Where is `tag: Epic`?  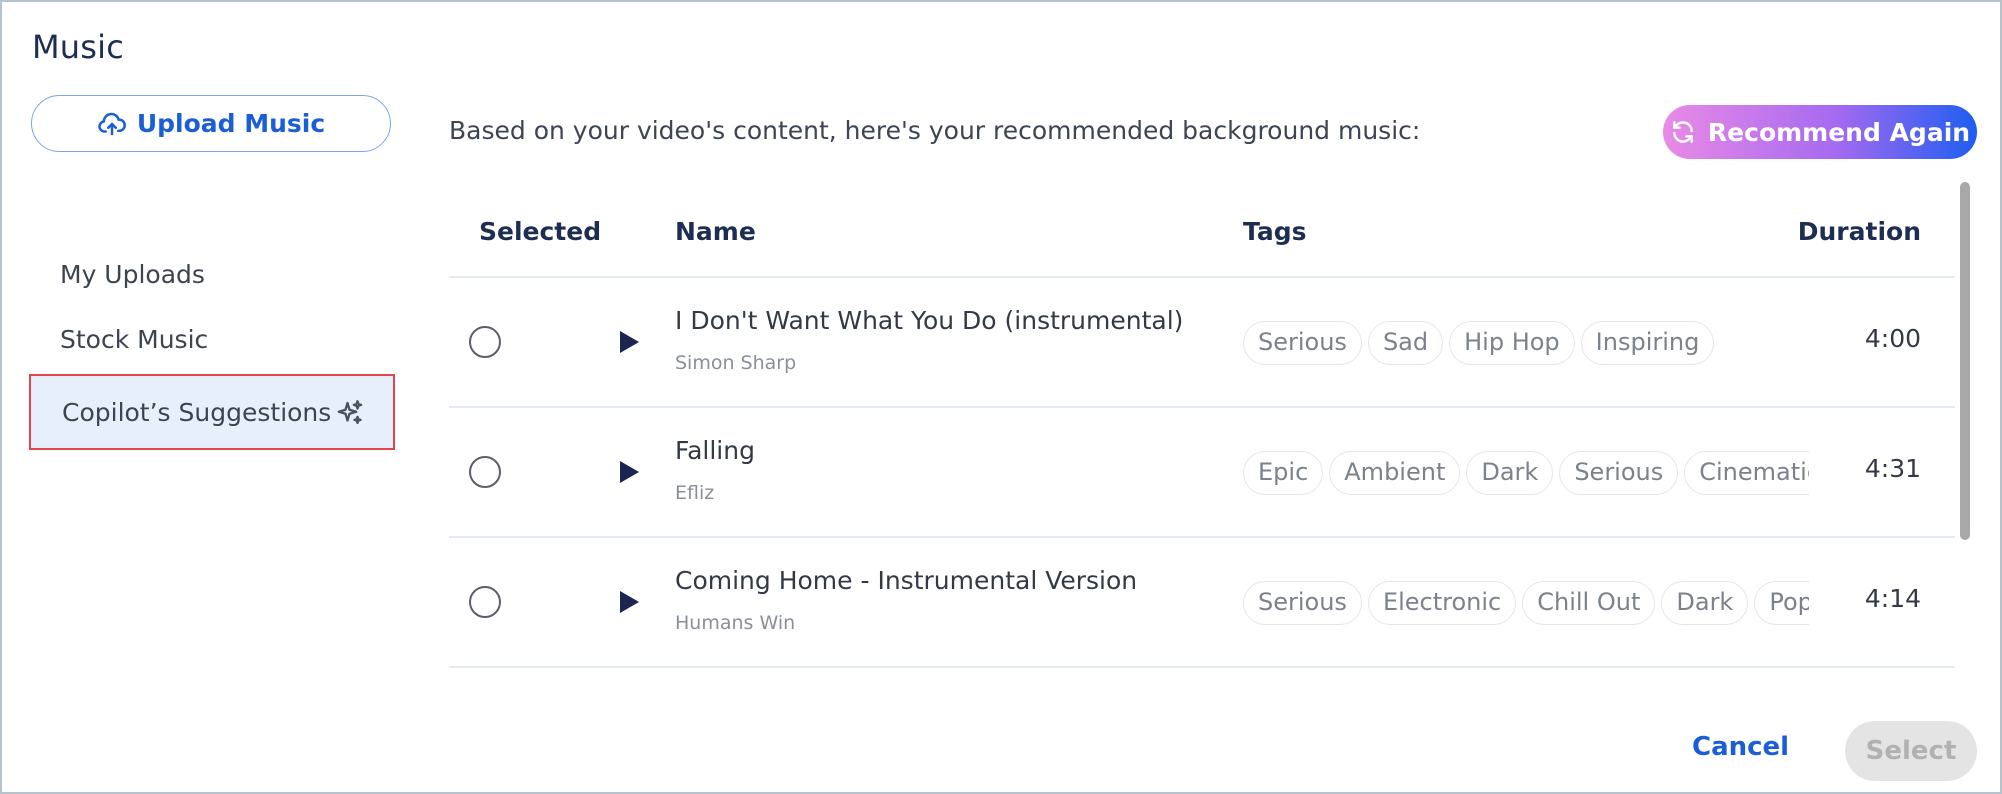 tag: Epic is located at coordinates (1283, 473).